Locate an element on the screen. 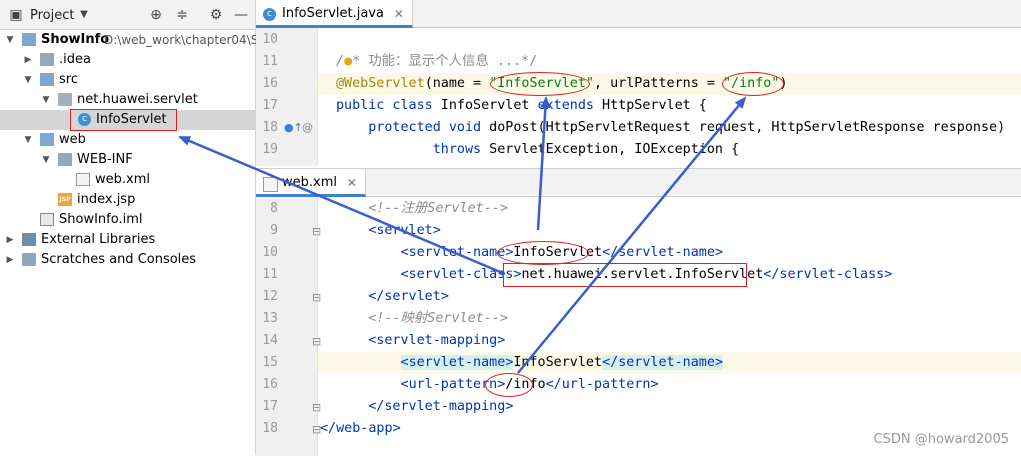  xml-line-12: </servlet> is located at coordinates (408, 296).